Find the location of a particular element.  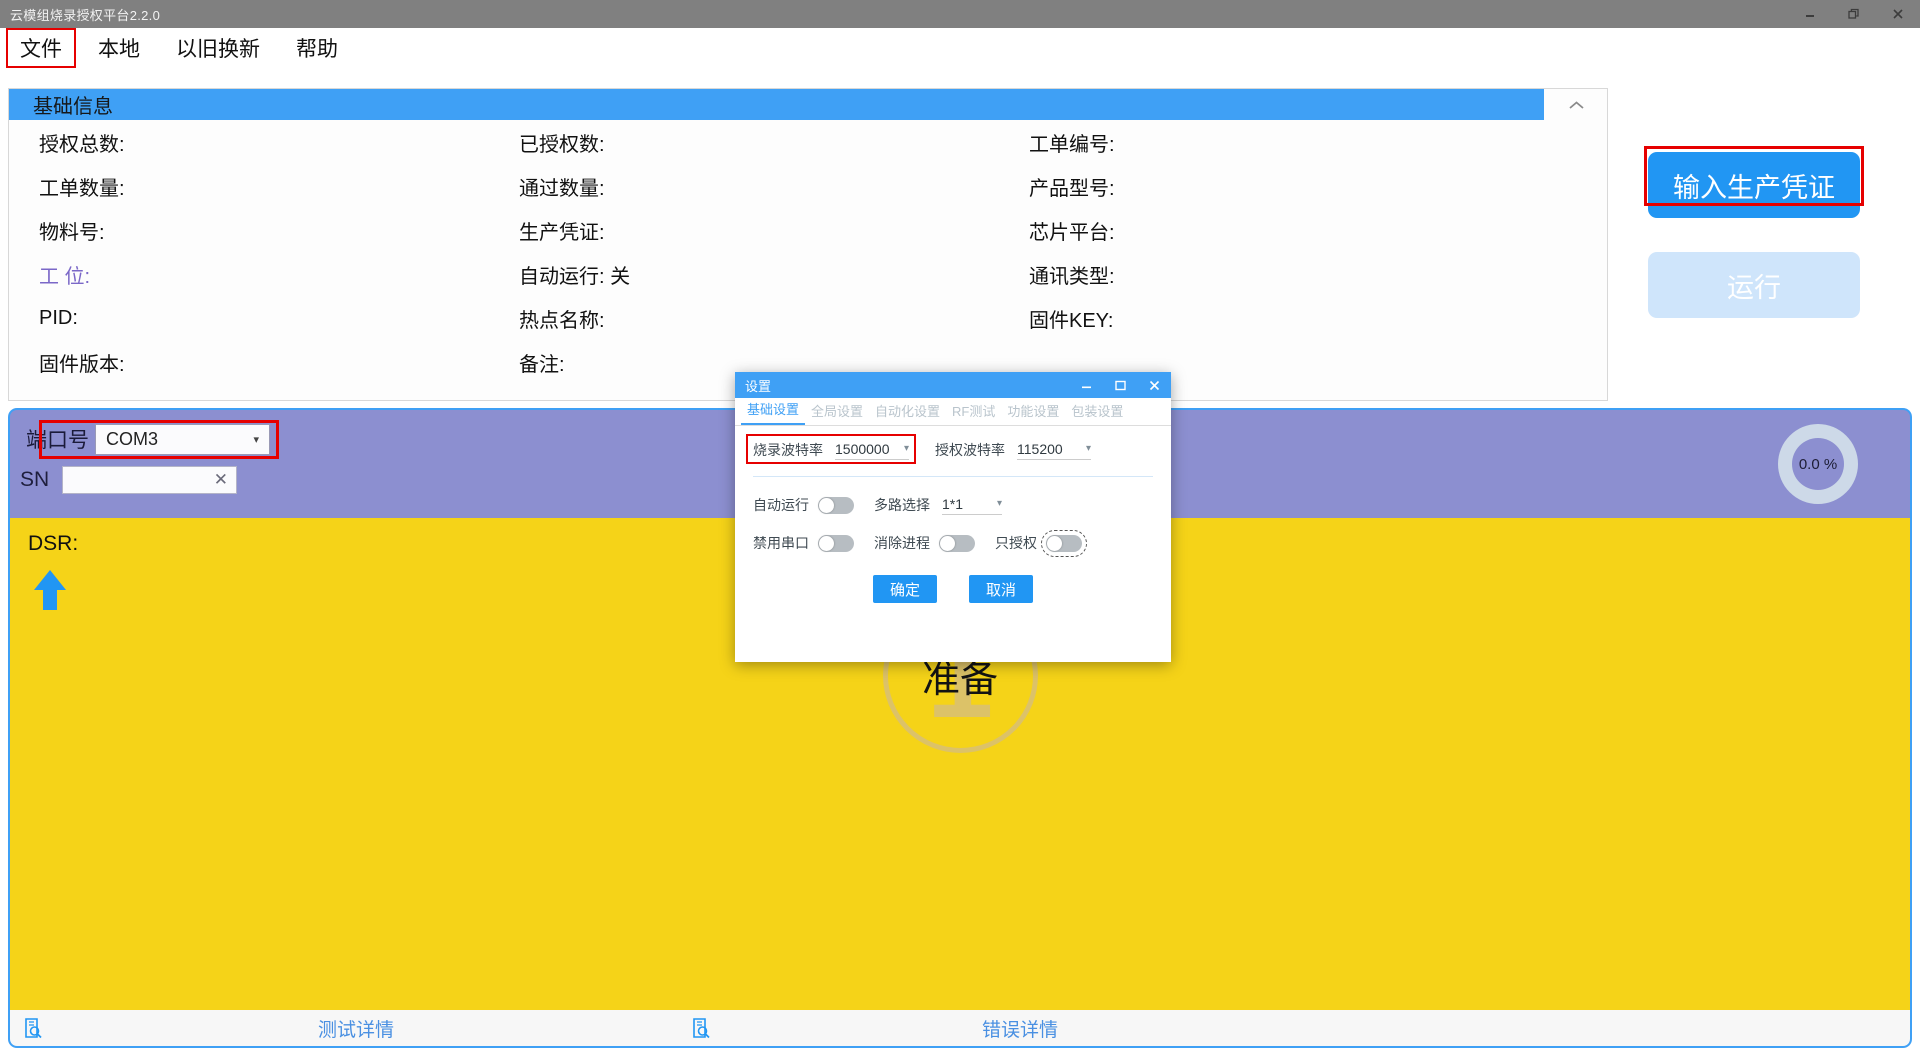

info-row: 工 位: 自动运行: 关 通讯类型: is located at coordinates (808, 274).